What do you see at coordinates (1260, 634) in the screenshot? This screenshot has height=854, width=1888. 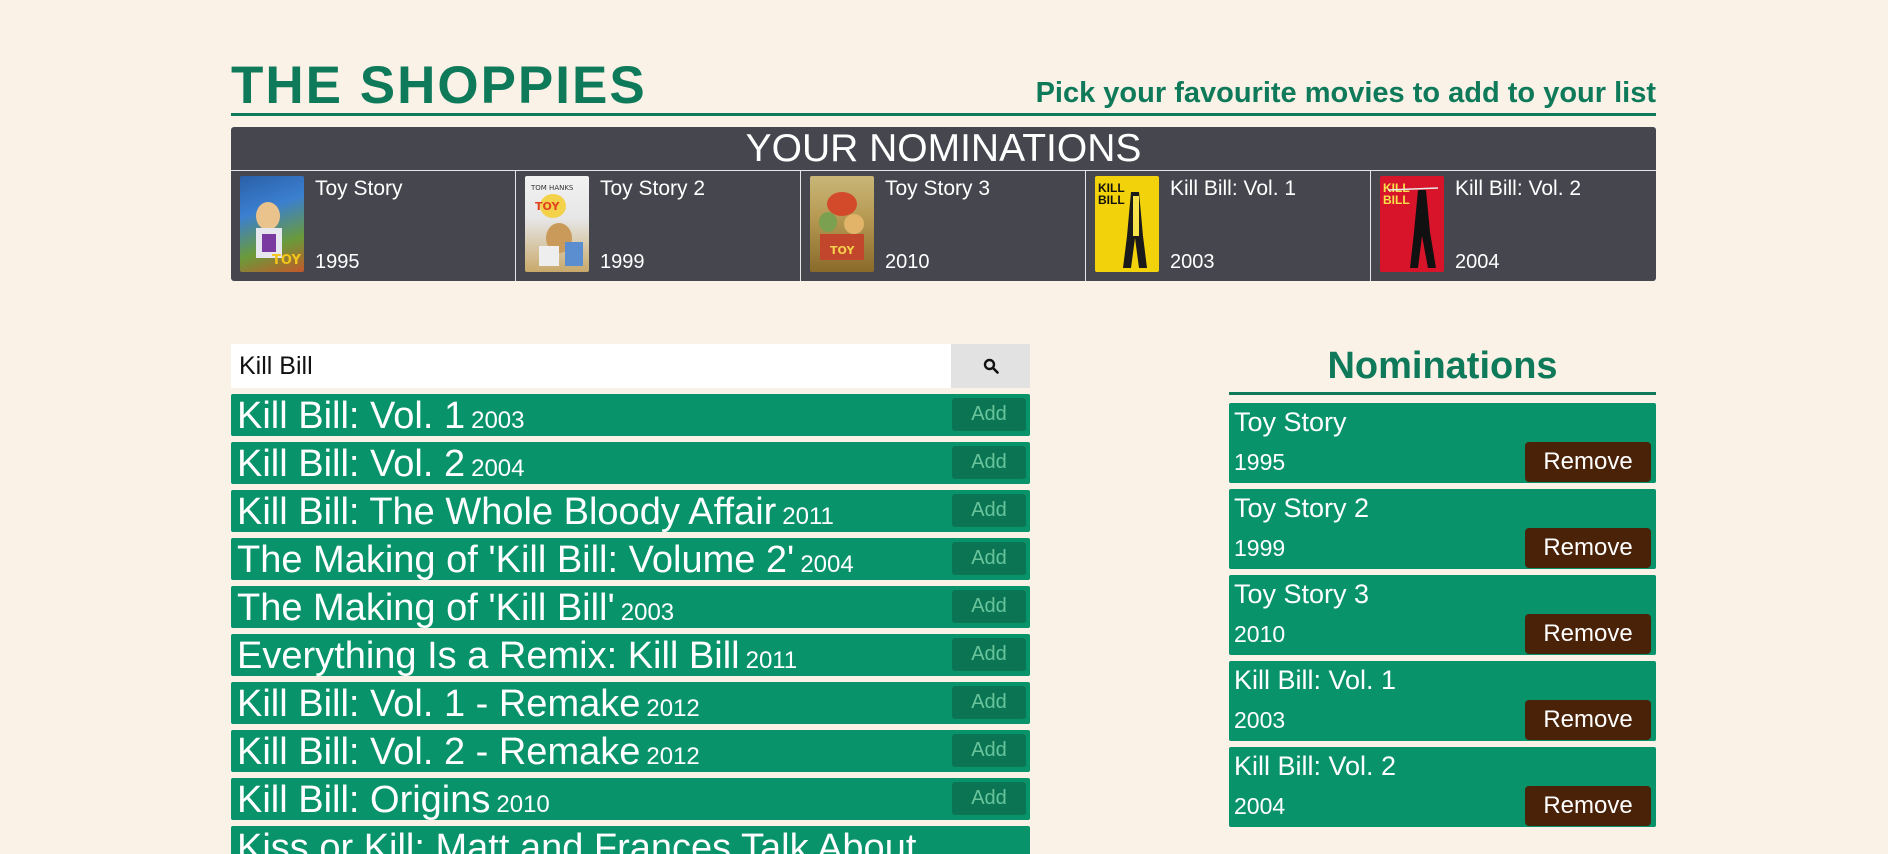 I see `nomination-year: 2010` at bounding box center [1260, 634].